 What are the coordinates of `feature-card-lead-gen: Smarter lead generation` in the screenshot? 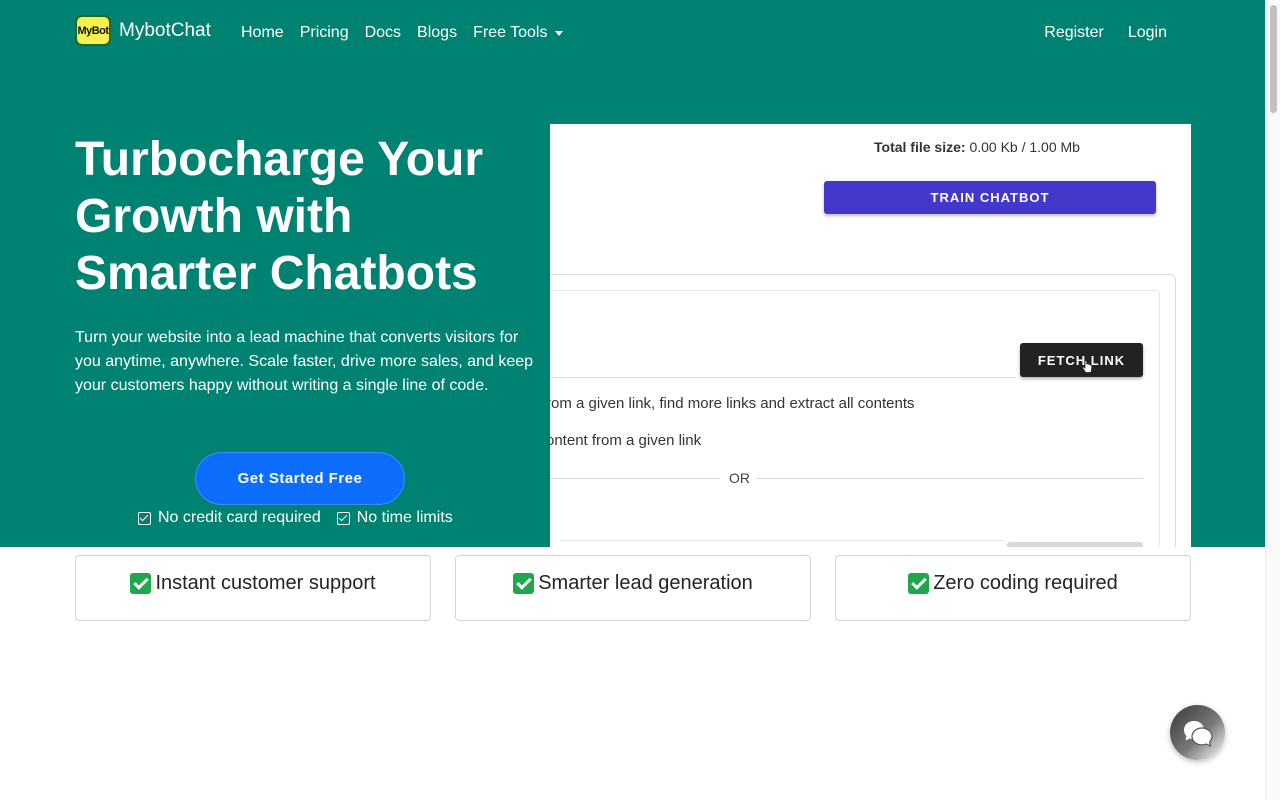 It's located at (633, 588).